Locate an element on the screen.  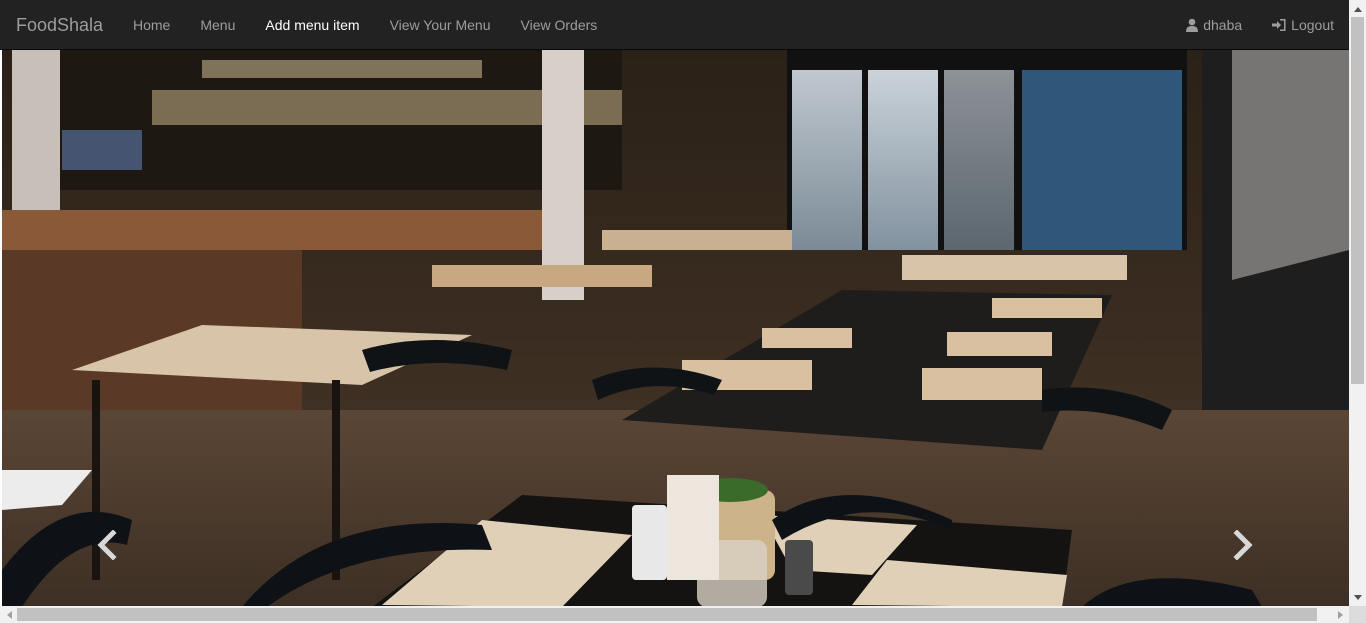
scroll-up-arrow-icon is located at coordinates (1357, 8).